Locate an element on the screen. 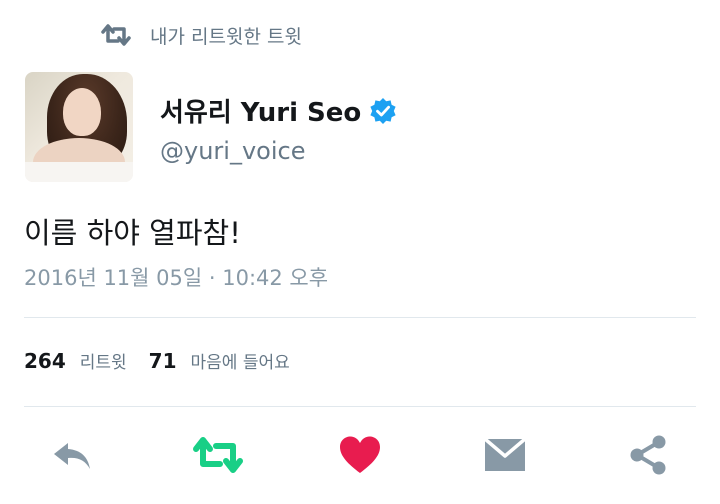  reply-icon is located at coordinates (72, 456).